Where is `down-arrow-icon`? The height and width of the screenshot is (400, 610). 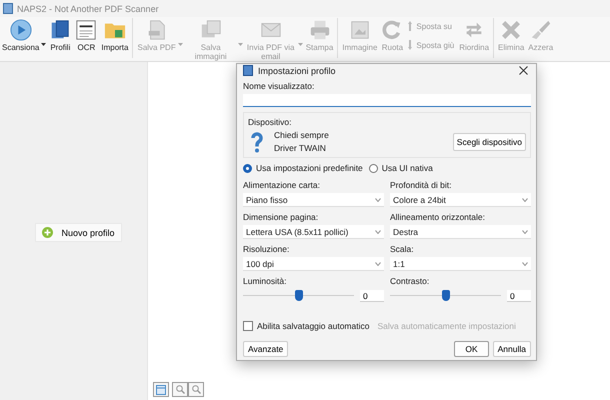
down-arrow-icon is located at coordinates (410, 45).